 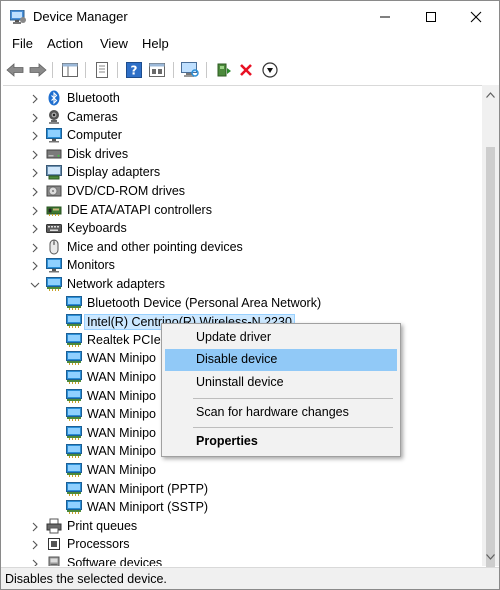 I want to click on keyboard-icon, so click(x=54, y=228).